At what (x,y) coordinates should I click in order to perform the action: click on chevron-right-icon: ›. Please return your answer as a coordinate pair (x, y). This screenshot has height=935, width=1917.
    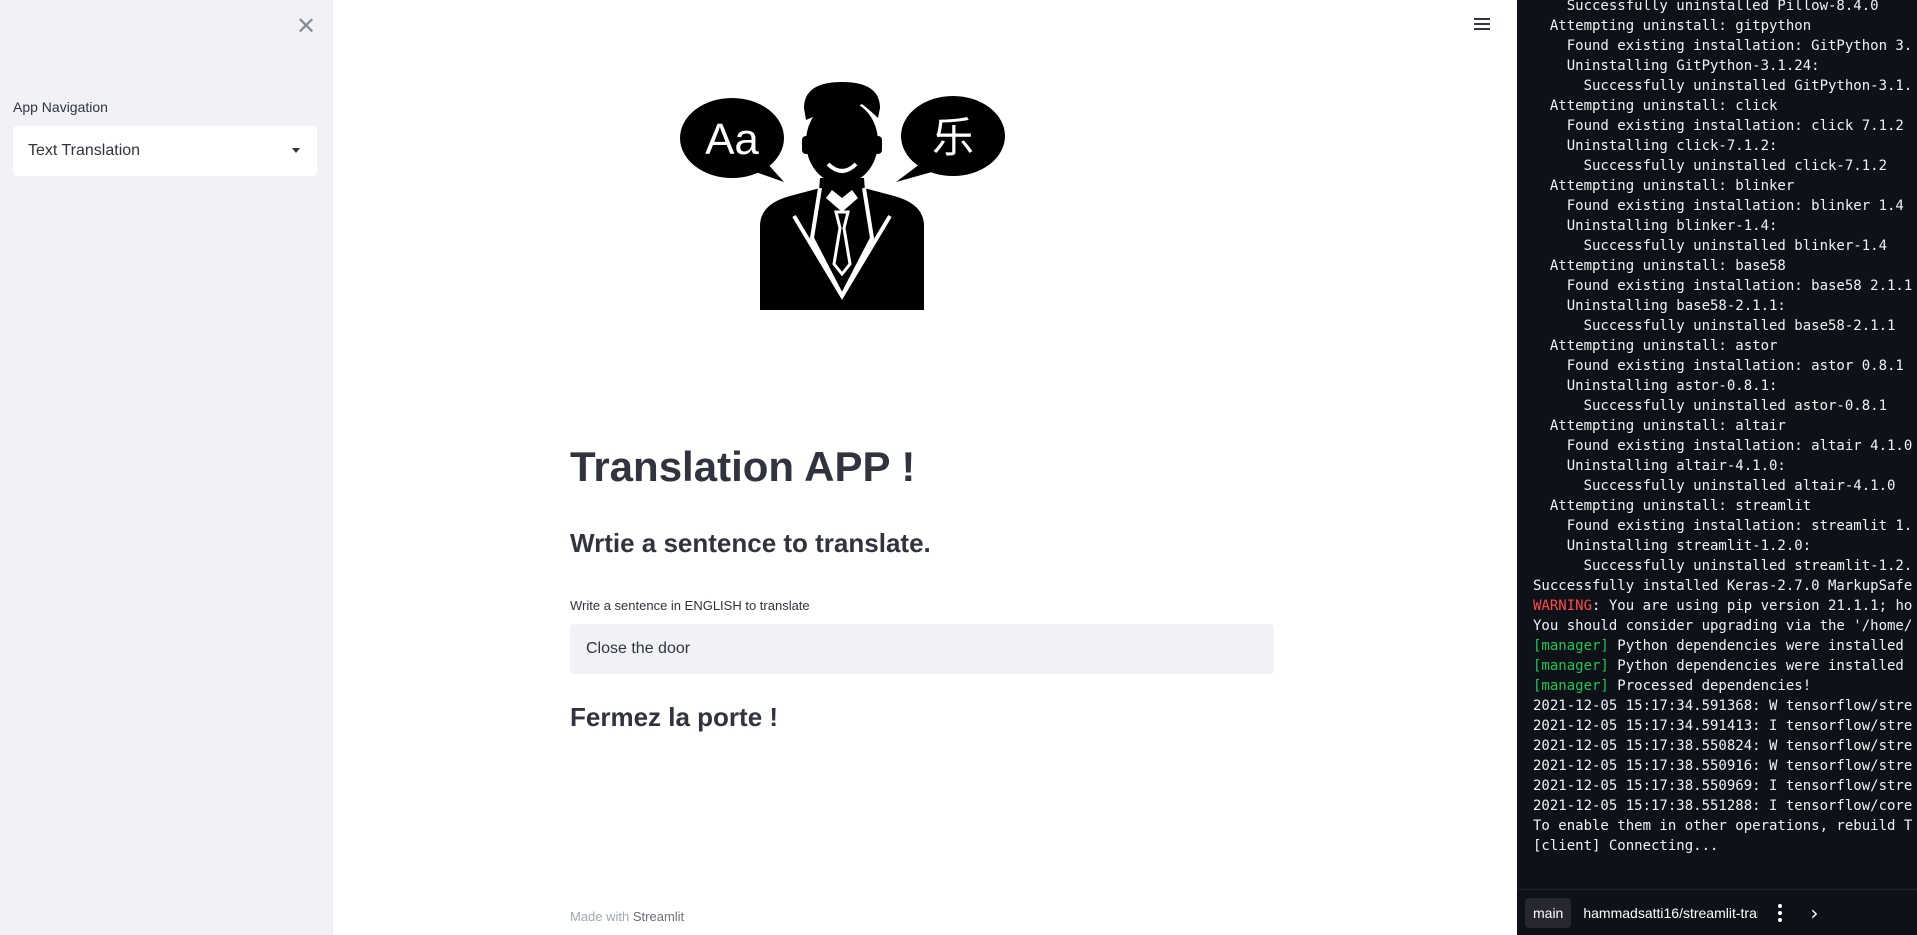
    Looking at the image, I should click on (1820, 913).